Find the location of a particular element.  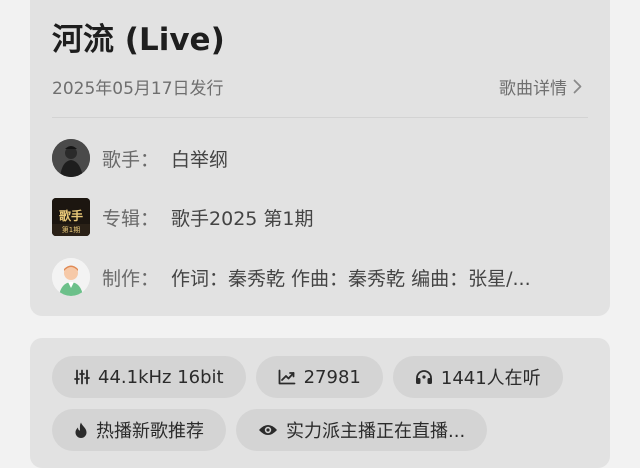

release-date: 2025年05月17日发行 is located at coordinates (138, 89).